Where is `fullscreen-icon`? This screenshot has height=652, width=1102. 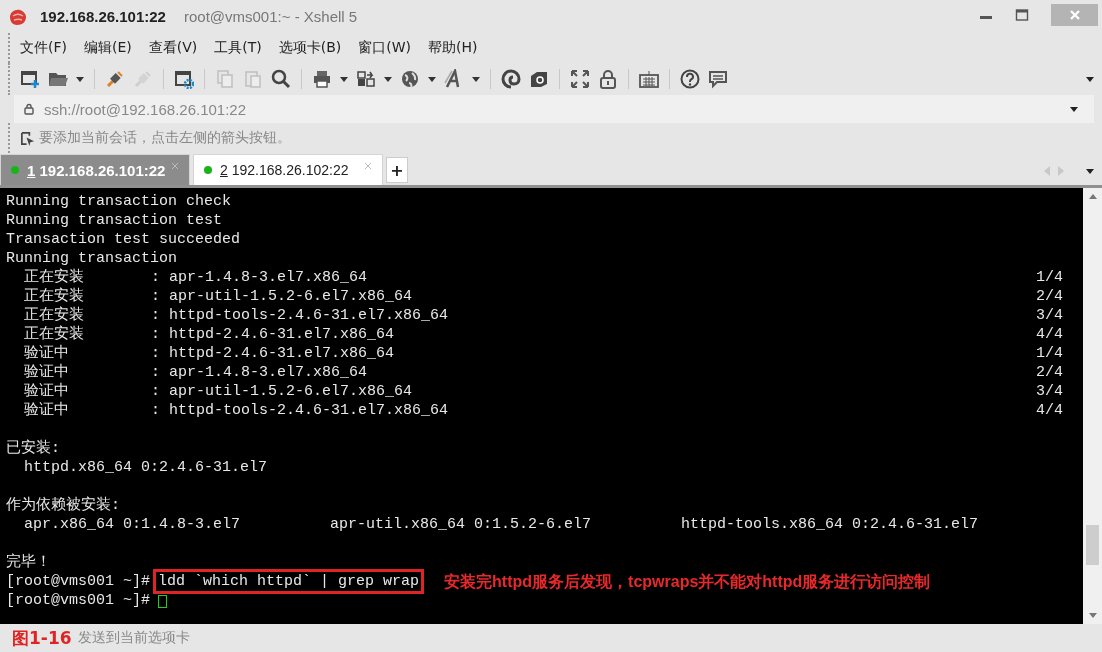
fullscreen-icon is located at coordinates (580, 79).